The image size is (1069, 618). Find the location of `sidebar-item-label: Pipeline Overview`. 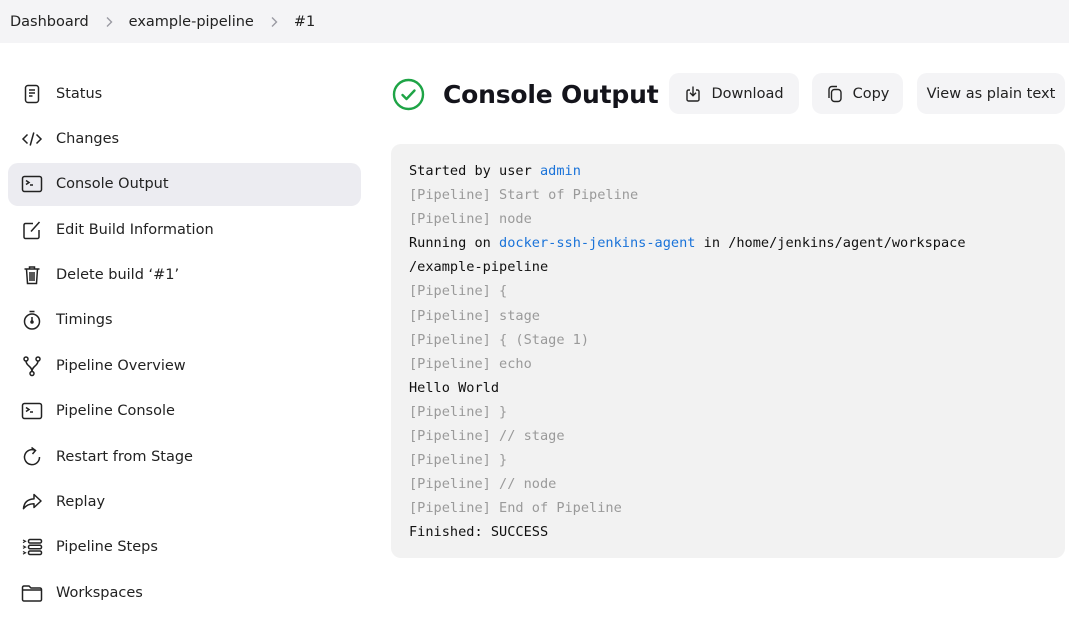

sidebar-item-label: Pipeline Overview is located at coordinates (121, 365).